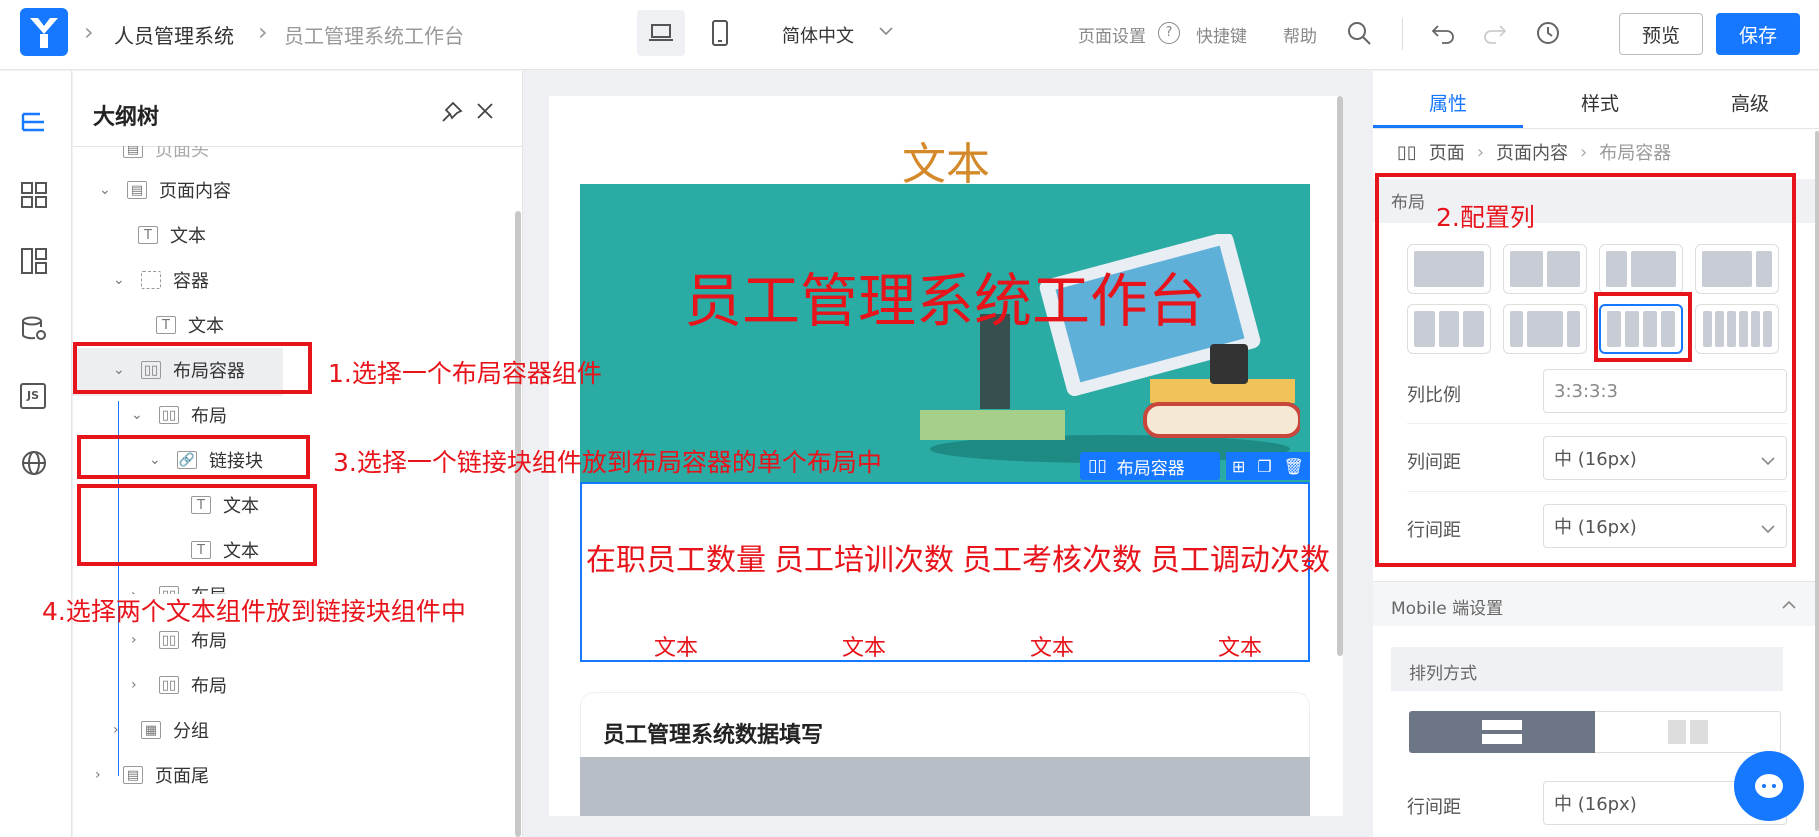 The image size is (1819, 837). I want to click on tree-item-group: › ▦ 分组, so click(161, 730).